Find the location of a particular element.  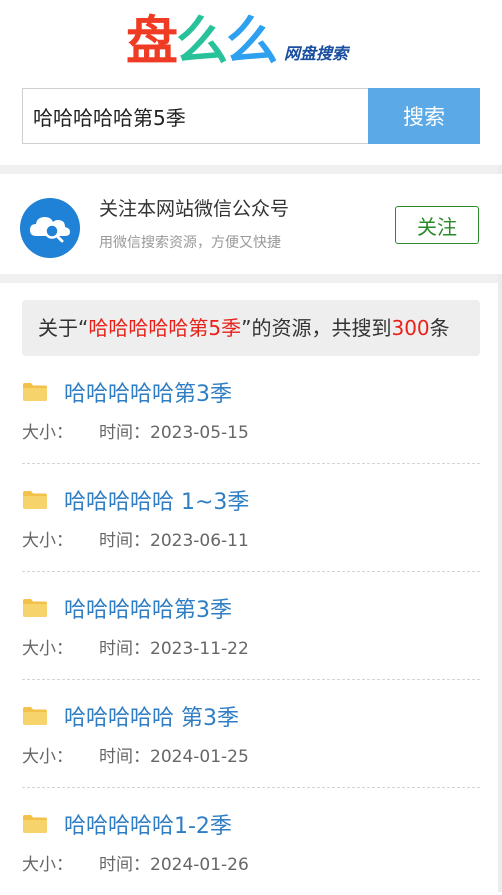

result-meta: 大小： 时间：2023-05-15 is located at coordinates (135, 430).